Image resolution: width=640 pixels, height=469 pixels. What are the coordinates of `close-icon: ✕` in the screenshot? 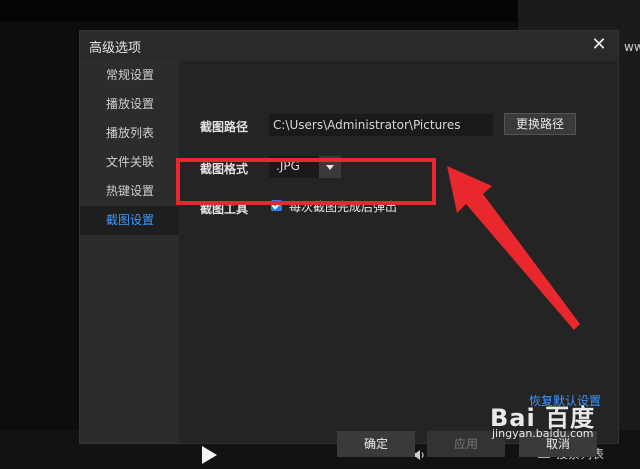 It's located at (599, 45).